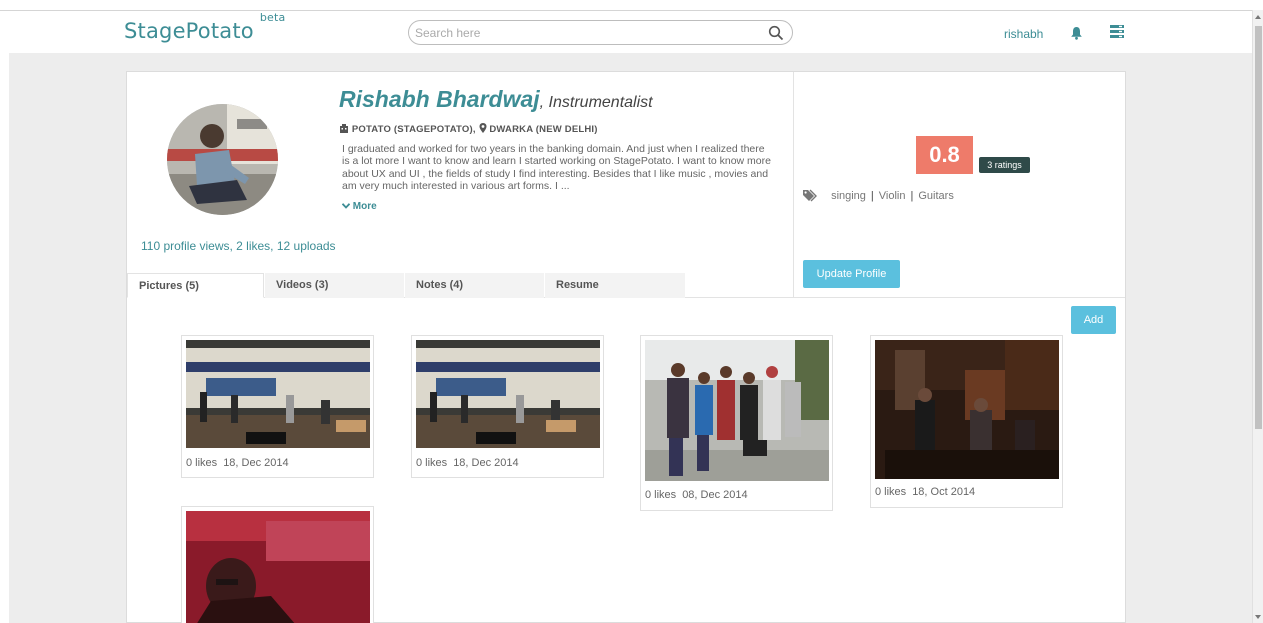  Describe the element at coordinates (334, 285) in the screenshot. I see `tab-videos: Videos (3)` at that location.